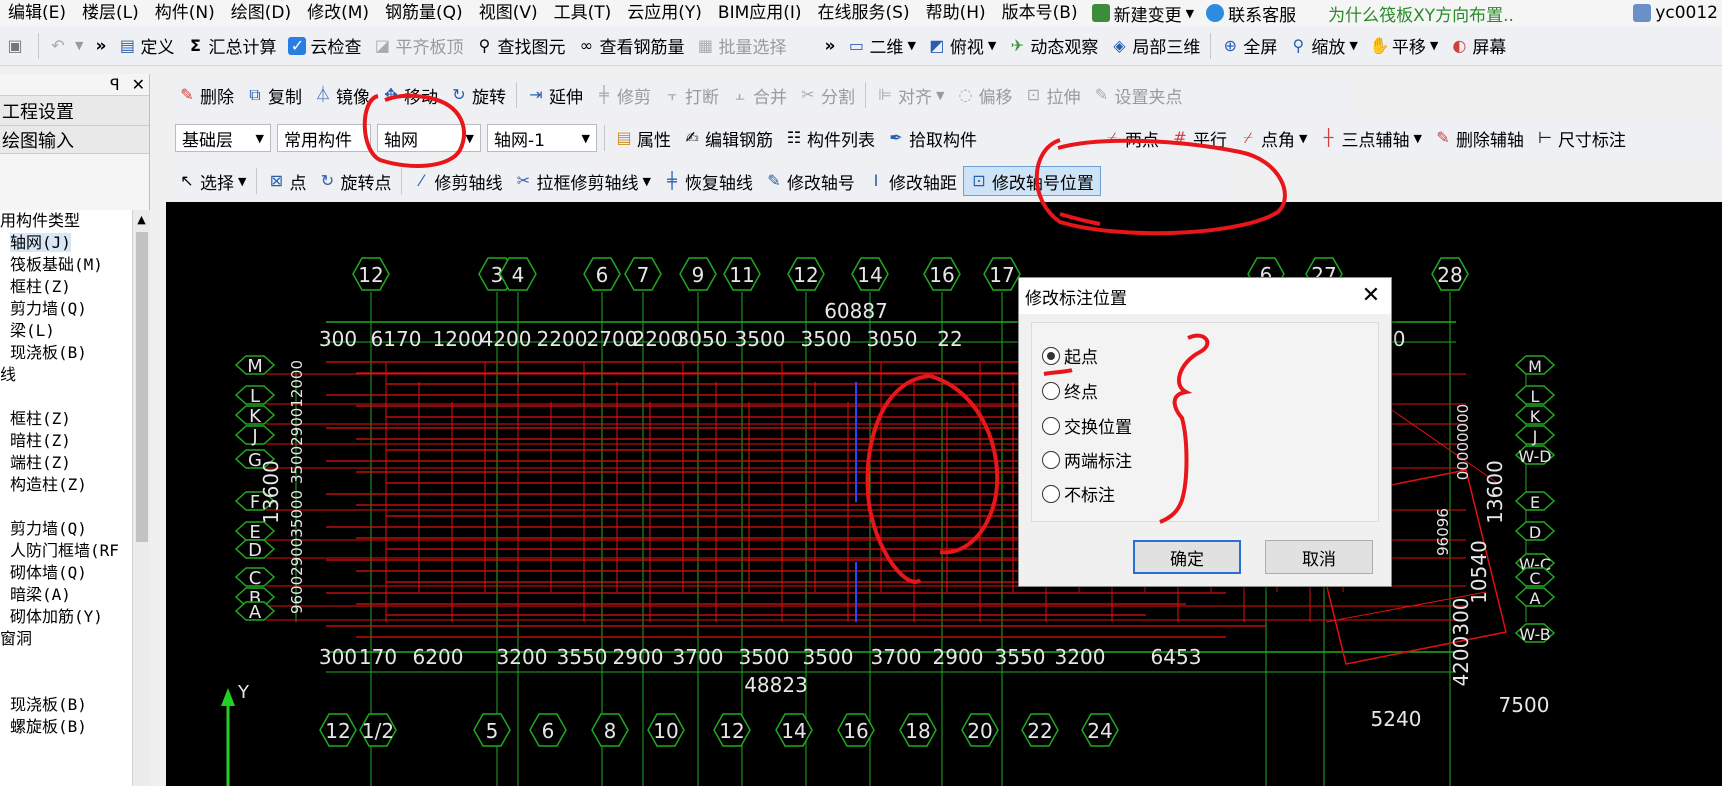  What do you see at coordinates (17, 46) in the screenshot?
I see `save-button: ▣` at bounding box center [17, 46].